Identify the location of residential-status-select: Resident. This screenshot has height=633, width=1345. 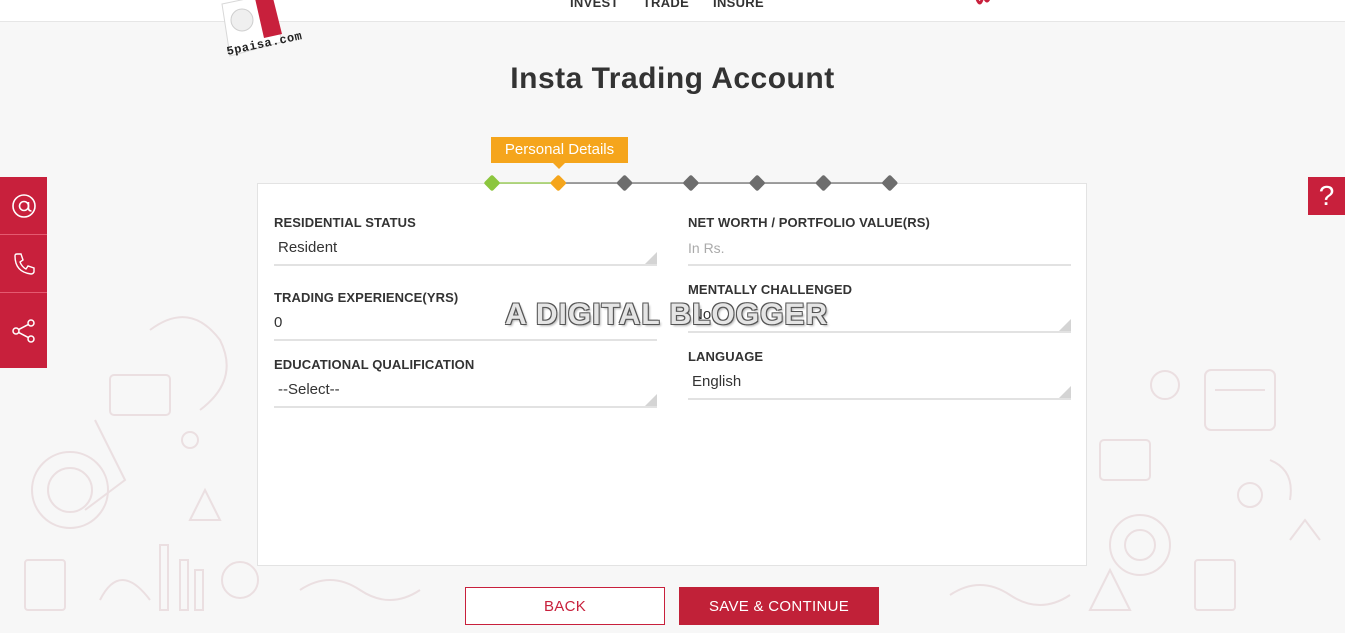
(465, 253).